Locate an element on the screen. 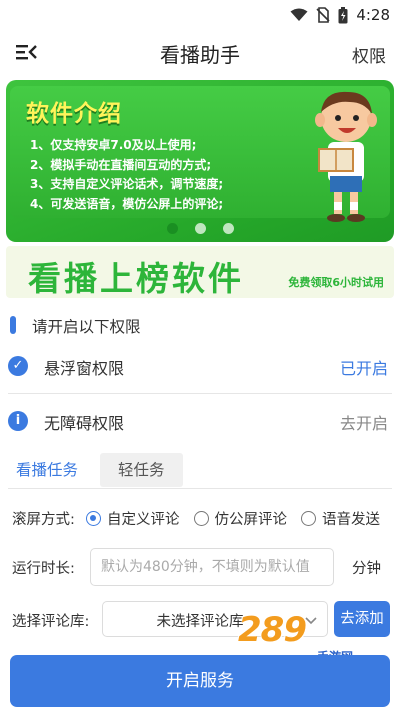 Image resolution: width=400 pixels, height=711 pixels. carousel-indicator is located at coordinates (200, 228).